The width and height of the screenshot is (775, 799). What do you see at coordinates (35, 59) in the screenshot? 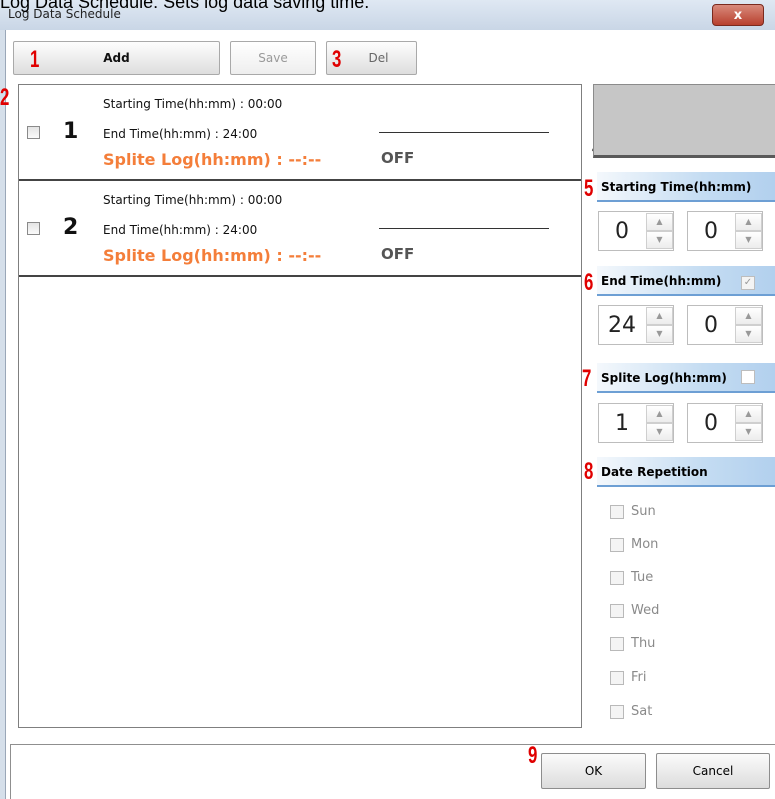
I see `callout-1: 1` at bounding box center [35, 59].